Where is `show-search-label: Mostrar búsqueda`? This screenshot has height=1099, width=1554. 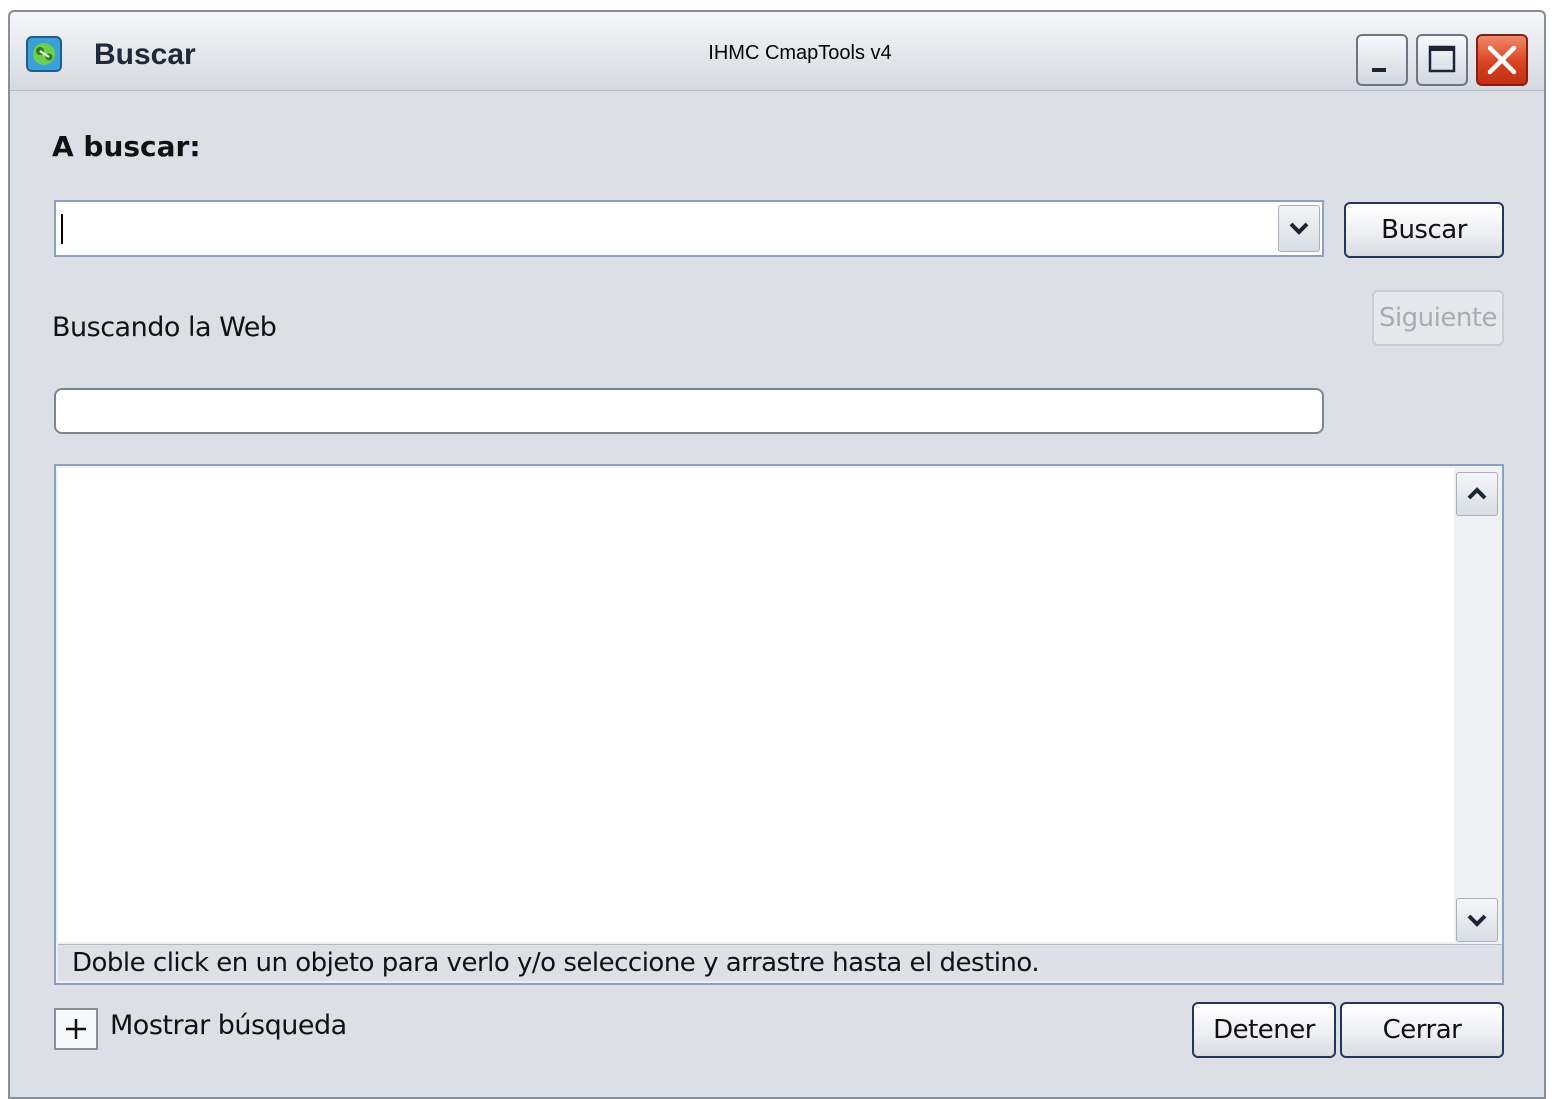
show-search-label: Mostrar búsqueda is located at coordinates (228, 1025).